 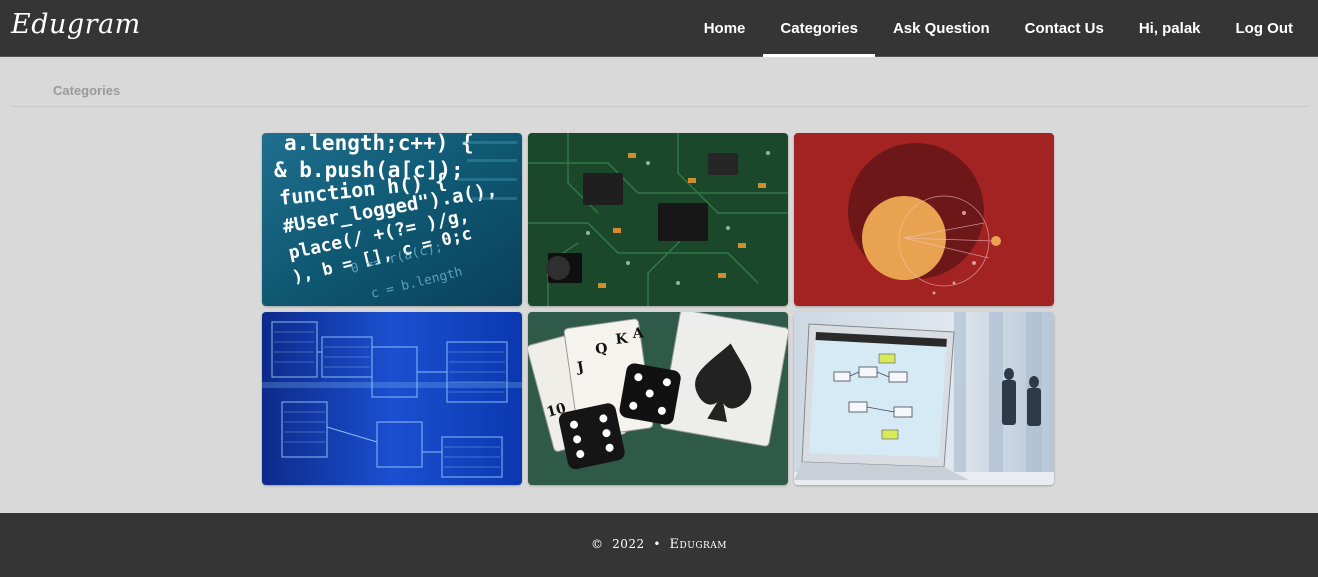 I want to click on category-card-probability: 10 J Q K A, so click(x=658, y=398).